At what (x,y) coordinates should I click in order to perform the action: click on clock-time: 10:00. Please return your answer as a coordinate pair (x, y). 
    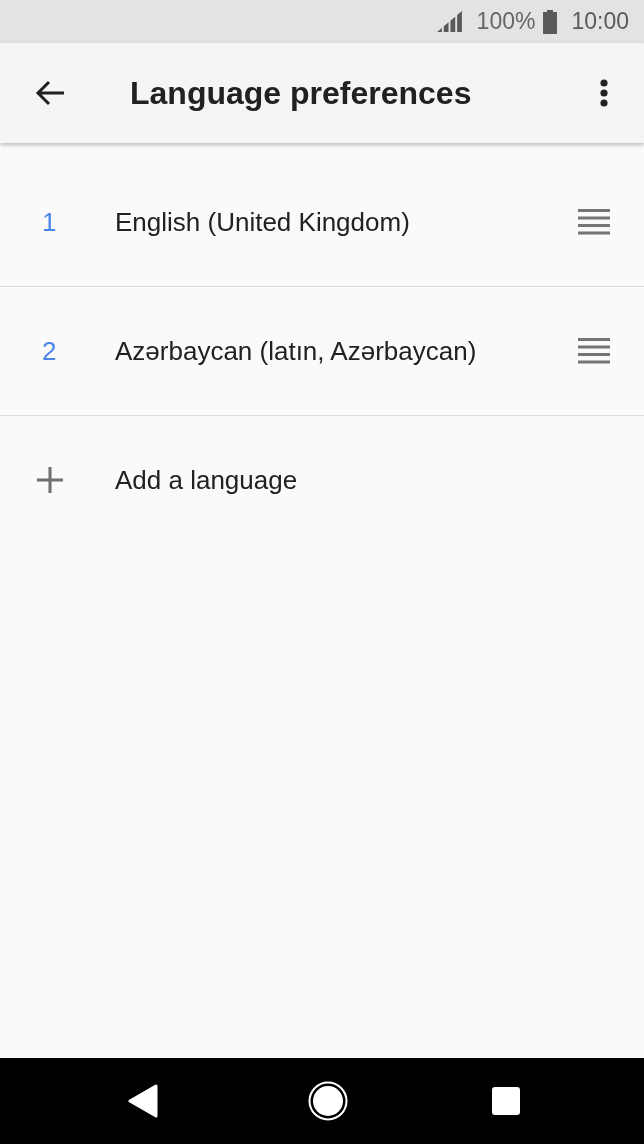
    Looking at the image, I should click on (600, 21).